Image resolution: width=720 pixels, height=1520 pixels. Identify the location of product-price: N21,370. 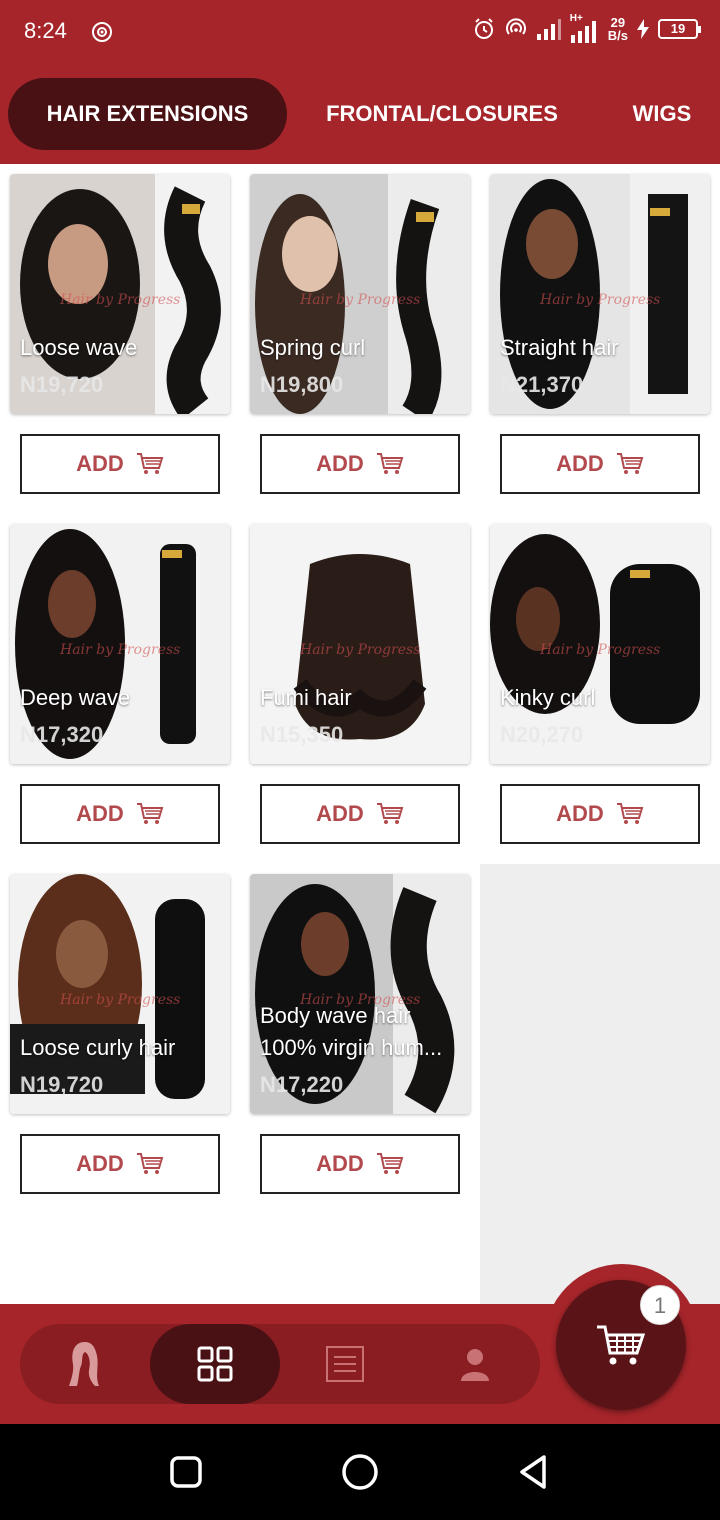
(542, 384).